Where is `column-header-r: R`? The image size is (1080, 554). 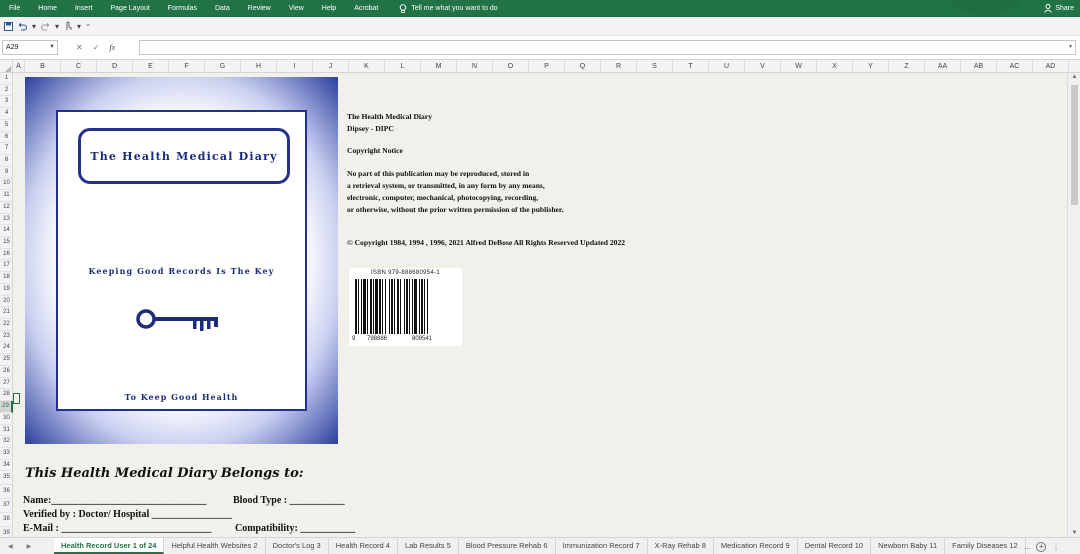
column-header-r: R is located at coordinates (619, 66).